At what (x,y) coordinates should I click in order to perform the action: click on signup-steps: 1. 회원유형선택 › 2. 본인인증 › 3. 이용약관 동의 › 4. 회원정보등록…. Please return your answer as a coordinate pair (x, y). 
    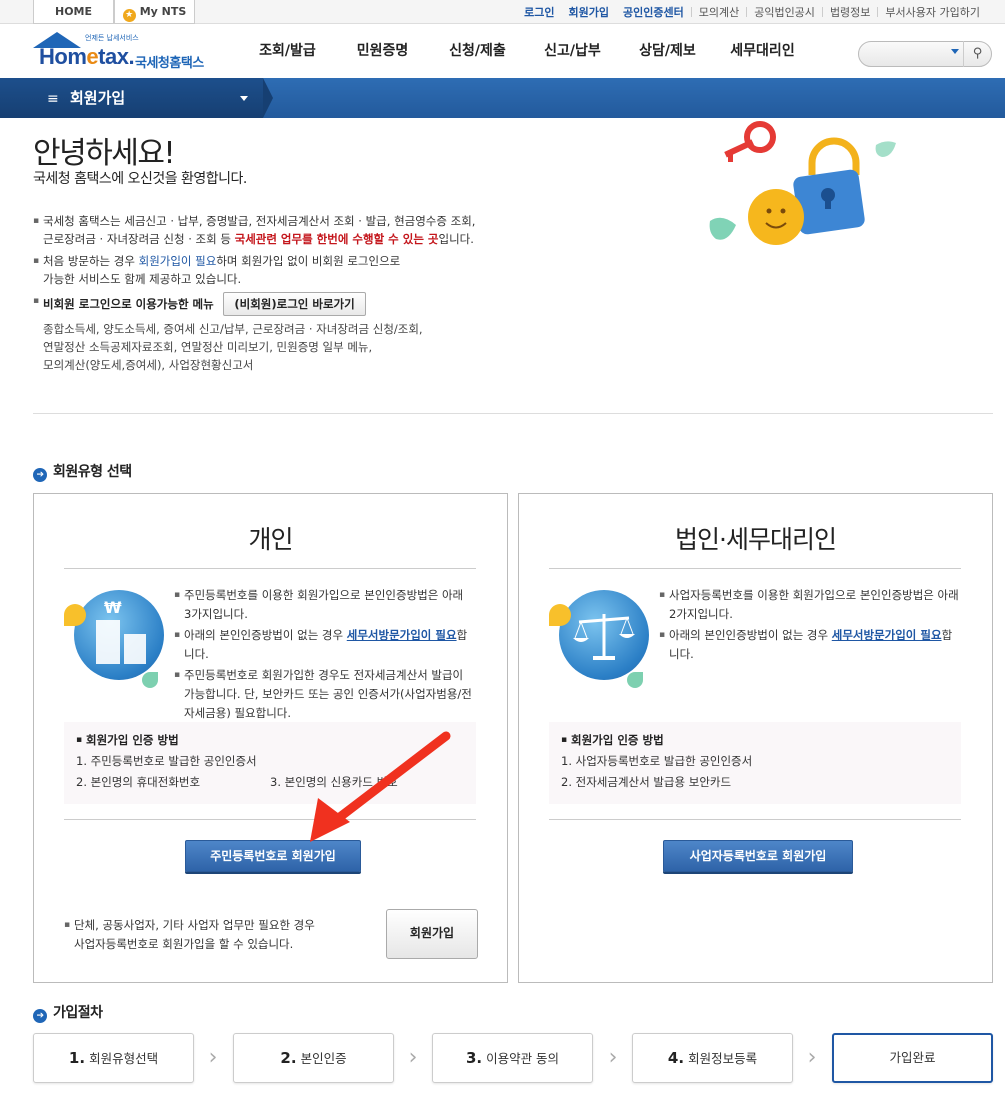
    Looking at the image, I should click on (513, 1059).